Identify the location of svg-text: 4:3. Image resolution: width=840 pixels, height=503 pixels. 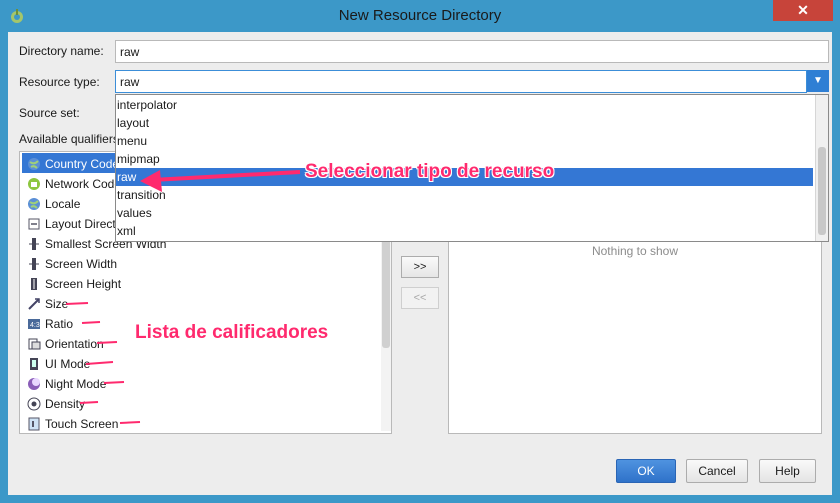
(35, 325).